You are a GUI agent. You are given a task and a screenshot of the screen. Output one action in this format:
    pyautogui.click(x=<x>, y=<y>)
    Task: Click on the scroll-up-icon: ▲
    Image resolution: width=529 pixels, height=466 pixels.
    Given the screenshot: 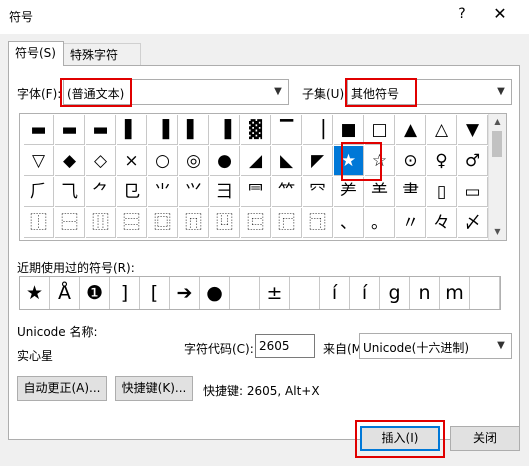 What is the action you would take?
    pyautogui.click(x=497, y=122)
    